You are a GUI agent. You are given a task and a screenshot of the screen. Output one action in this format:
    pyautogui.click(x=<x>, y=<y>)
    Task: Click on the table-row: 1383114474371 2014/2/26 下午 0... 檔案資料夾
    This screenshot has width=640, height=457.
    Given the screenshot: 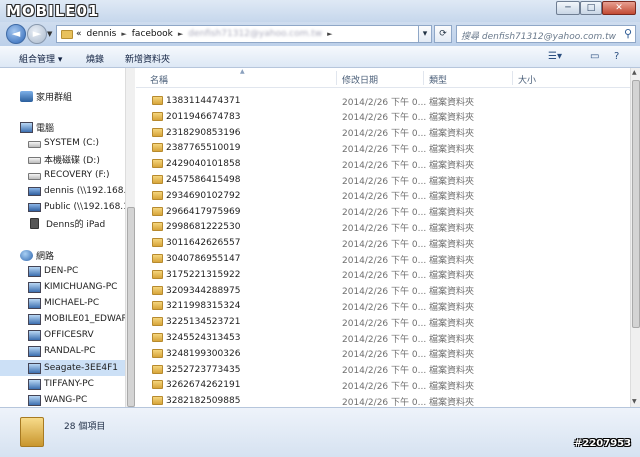 What is the action you would take?
    pyautogui.click(x=383, y=101)
    